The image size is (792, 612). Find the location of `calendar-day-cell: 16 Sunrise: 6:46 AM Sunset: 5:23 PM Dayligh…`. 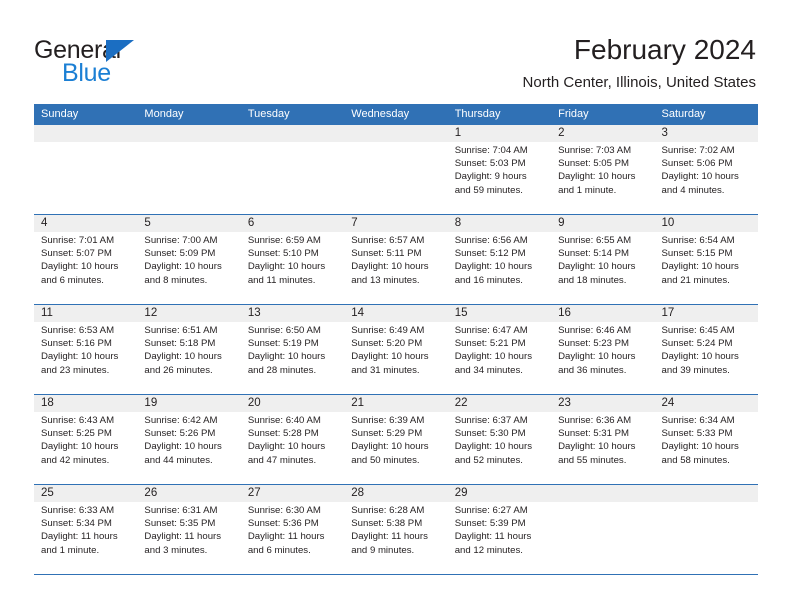

calendar-day-cell: 16 Sunrise: 6:46 AM Sunset: 5:23 PM Dayligh… is located at coordinates (603, 349).